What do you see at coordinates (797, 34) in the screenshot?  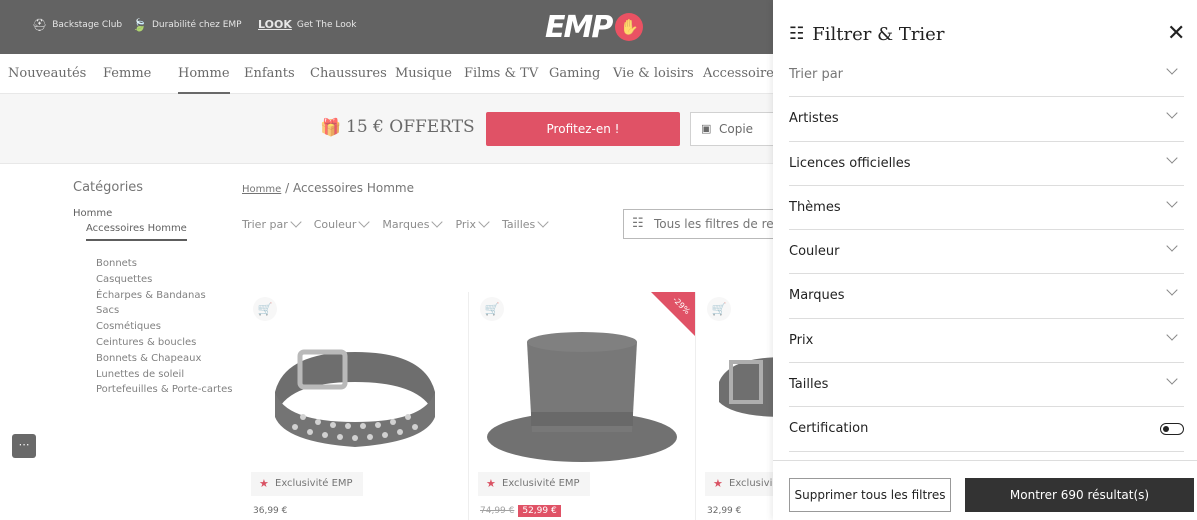 I see `filter-sliders-icon: ☷` at bounding box center [797, 34].